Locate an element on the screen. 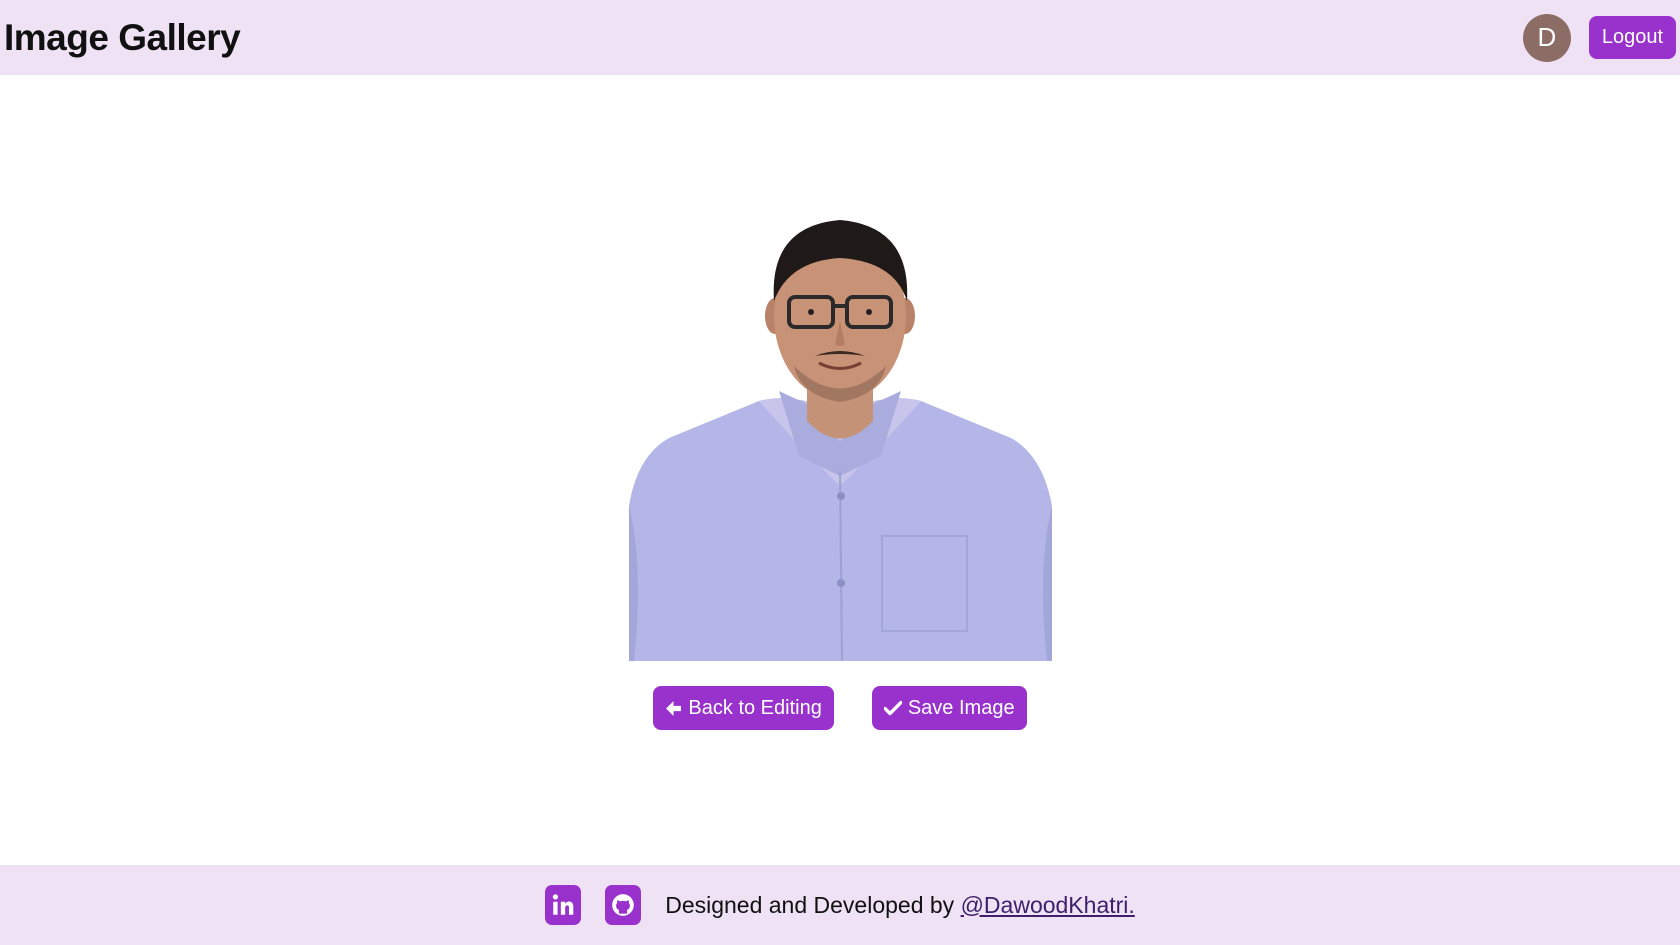  footer-credit: Designed and Developed by @DawoodKhatri. is located at coordinates (900, 905).